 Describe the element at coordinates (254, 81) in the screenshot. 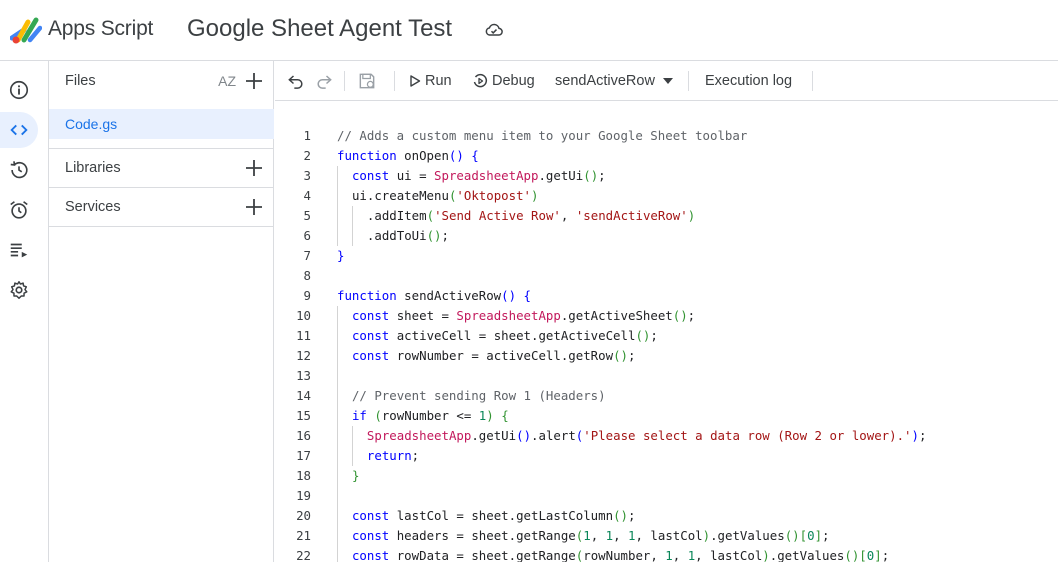

I see `add-file-button` at that location.